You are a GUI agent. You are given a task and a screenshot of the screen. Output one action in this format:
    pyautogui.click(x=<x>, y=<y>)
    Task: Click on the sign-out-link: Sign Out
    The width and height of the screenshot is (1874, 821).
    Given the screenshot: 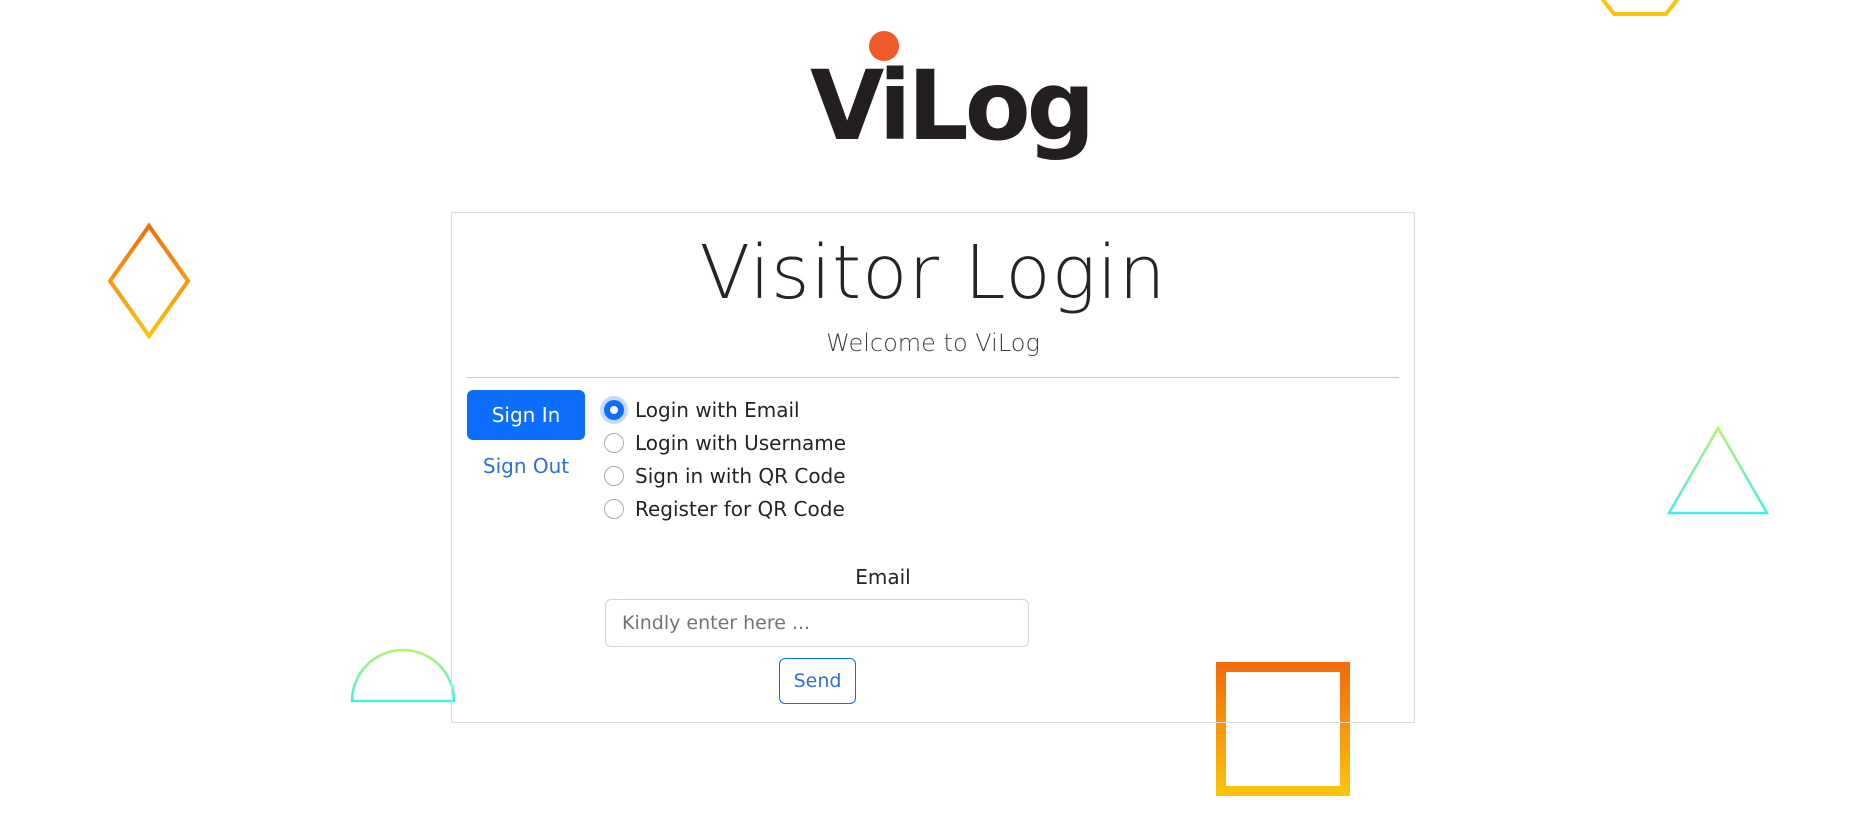 What is the action you would take?
    pyautogui.click(x=526, y=466)
    